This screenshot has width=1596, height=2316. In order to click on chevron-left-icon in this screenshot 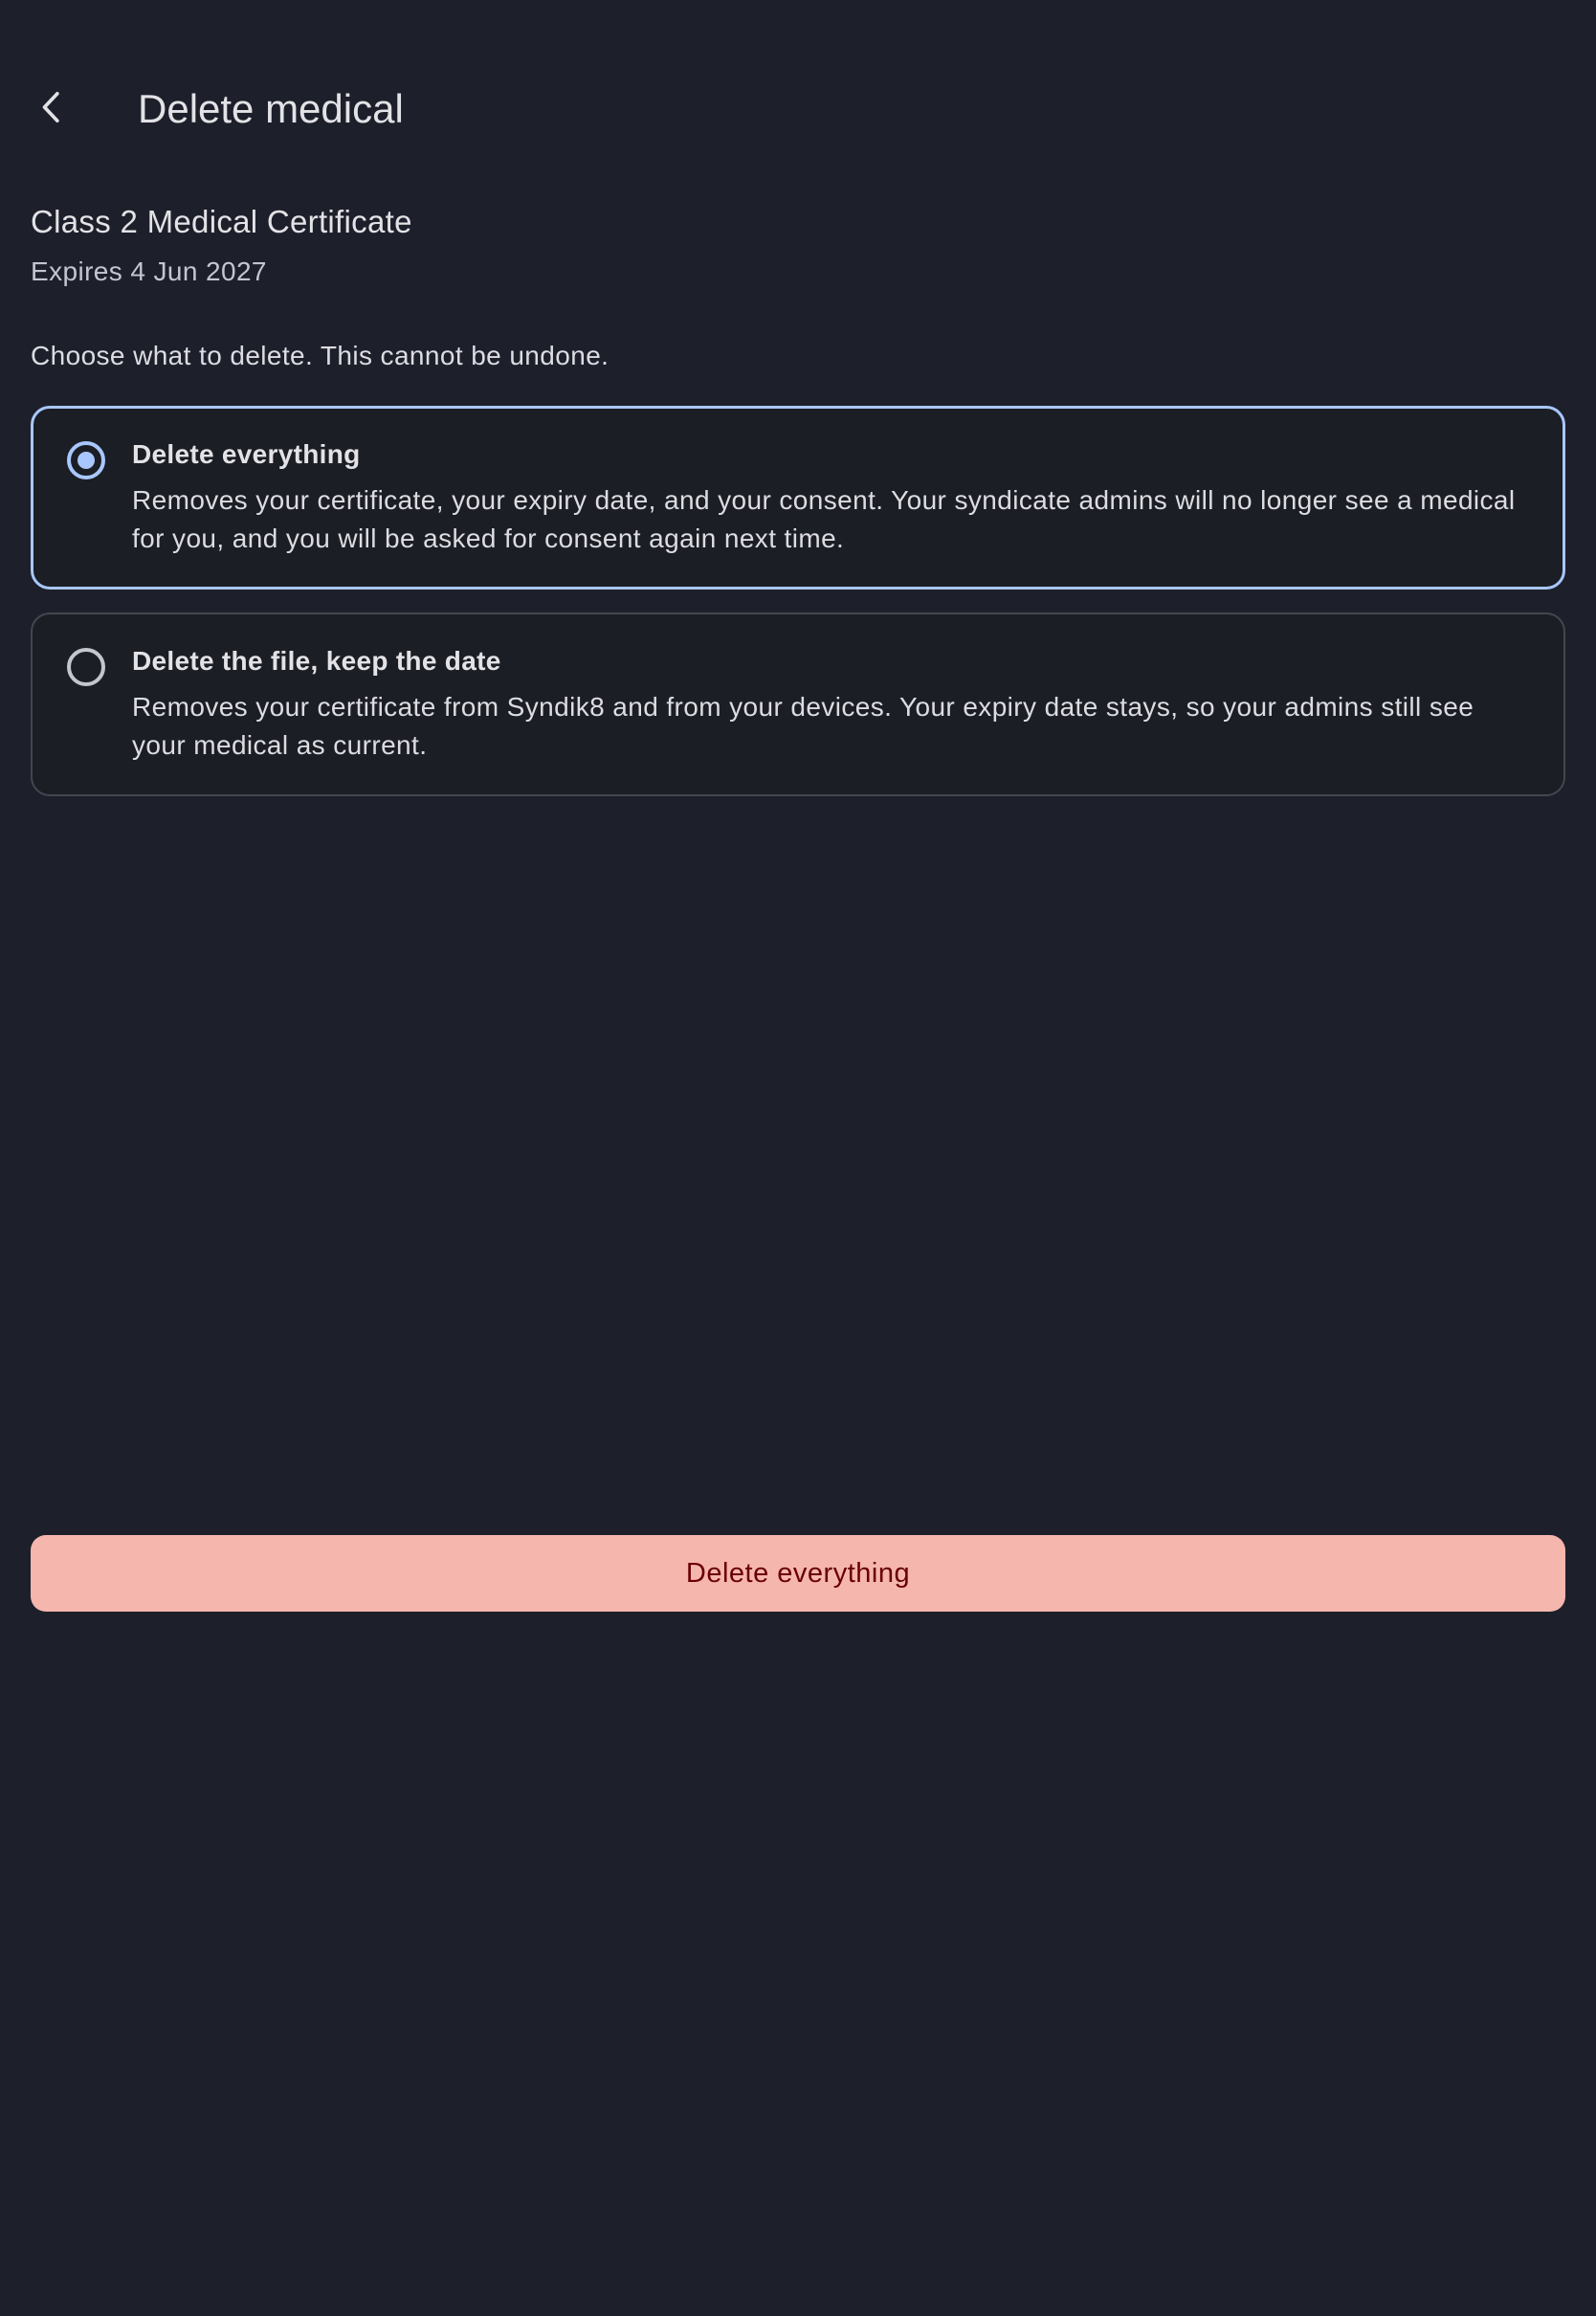, I will do `click(51, 107)`.